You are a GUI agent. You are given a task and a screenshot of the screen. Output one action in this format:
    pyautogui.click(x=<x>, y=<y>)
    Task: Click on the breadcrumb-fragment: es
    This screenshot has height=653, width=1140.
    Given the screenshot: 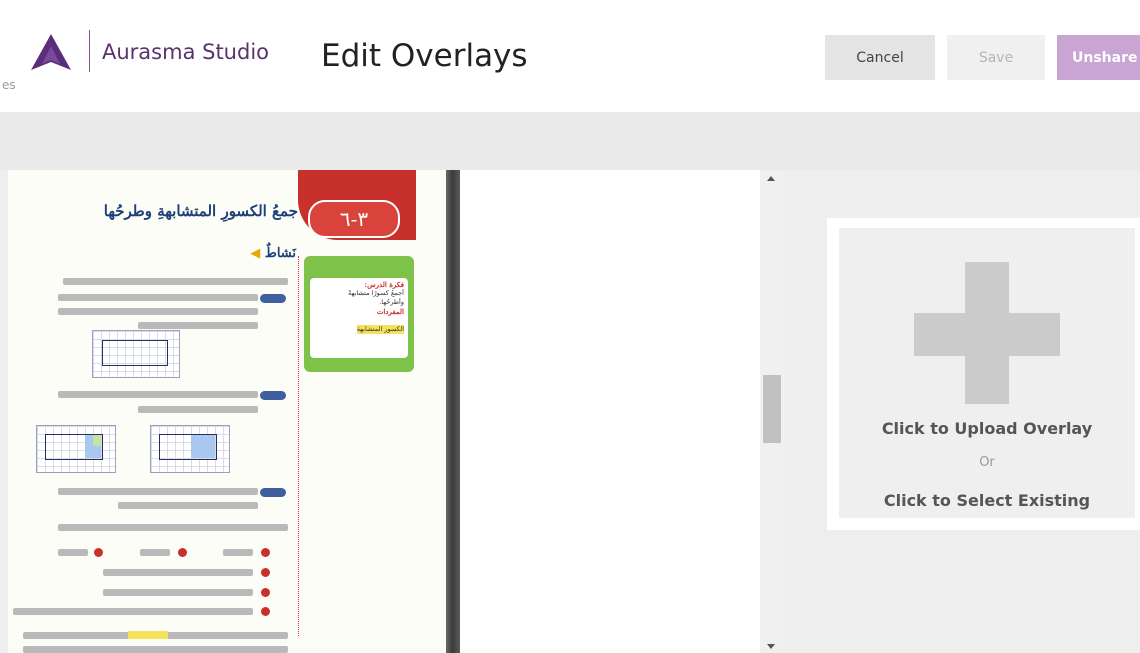 What is the action you would take?
    pyautogui.click(x=9, y=85)
    